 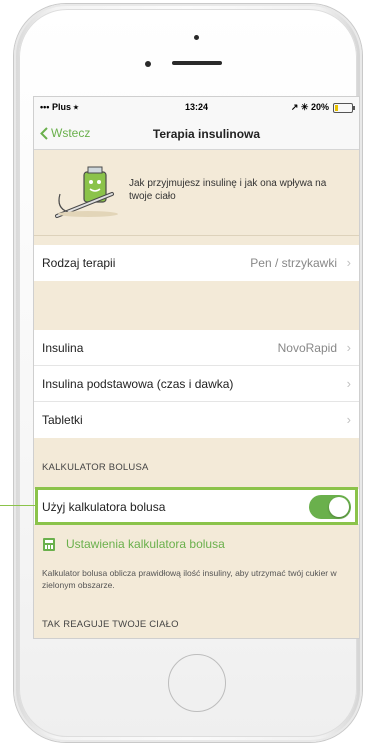 I want to click on proximity-sensor, so click(x=196, y=37).